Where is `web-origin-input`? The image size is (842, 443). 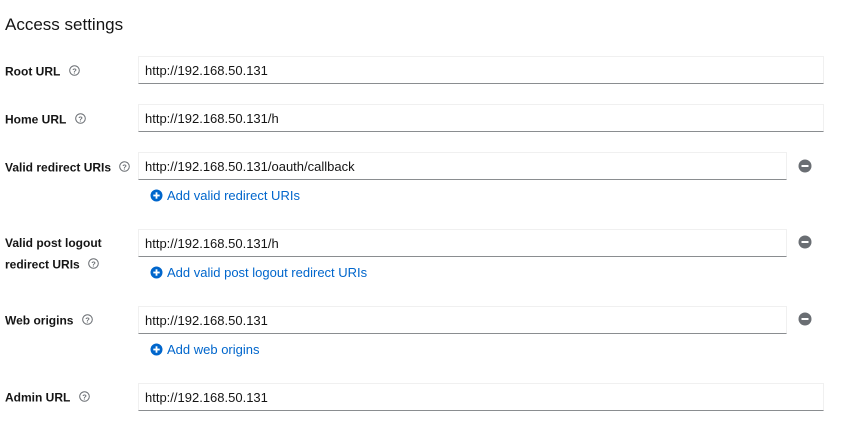 web-origin-input is located at coordinates (462, 320).